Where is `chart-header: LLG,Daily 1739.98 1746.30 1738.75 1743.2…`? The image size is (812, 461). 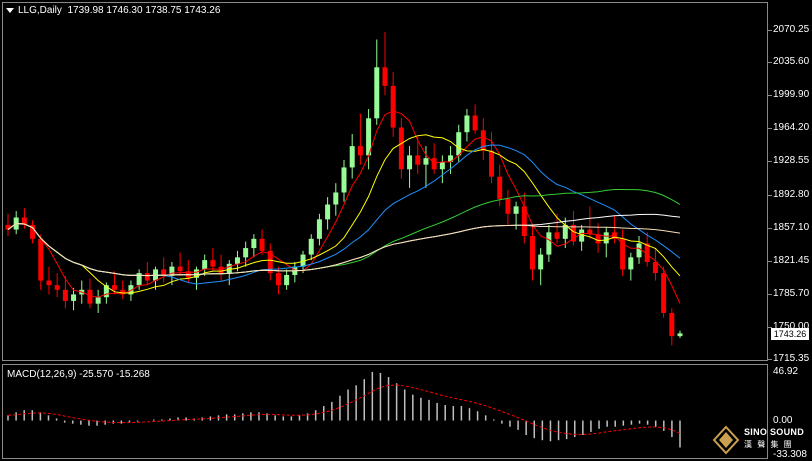
chart-header: LLG,Daily 1739.98 1746.30 1738.75 1743.2… is located at coordinates (113, 10).